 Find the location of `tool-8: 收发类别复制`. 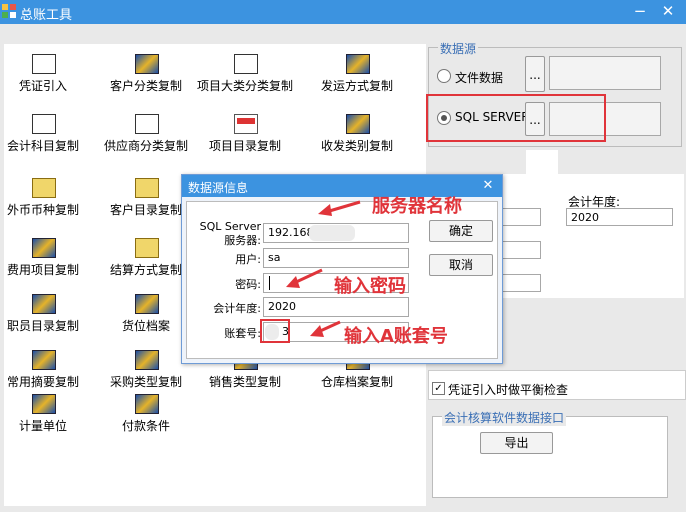

tool-8: 收发类别复制 is located at coordinates (357, 139).